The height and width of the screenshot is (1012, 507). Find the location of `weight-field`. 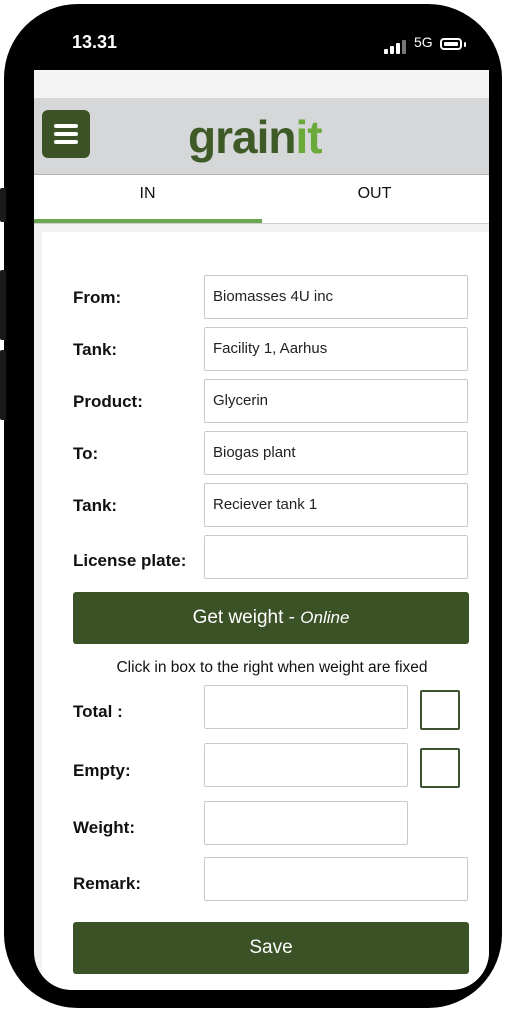

weight-field is located at coordinates (306, 823).